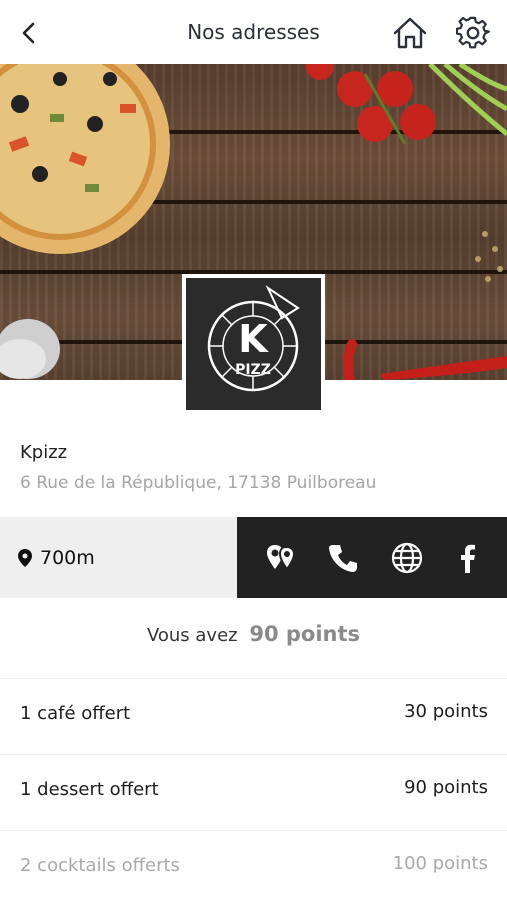 The width and height of the screenshot is (507, 900). Describe the element at coordinates (446, 787) in the screenshot. I see `reward-points: 90 points` at that location.